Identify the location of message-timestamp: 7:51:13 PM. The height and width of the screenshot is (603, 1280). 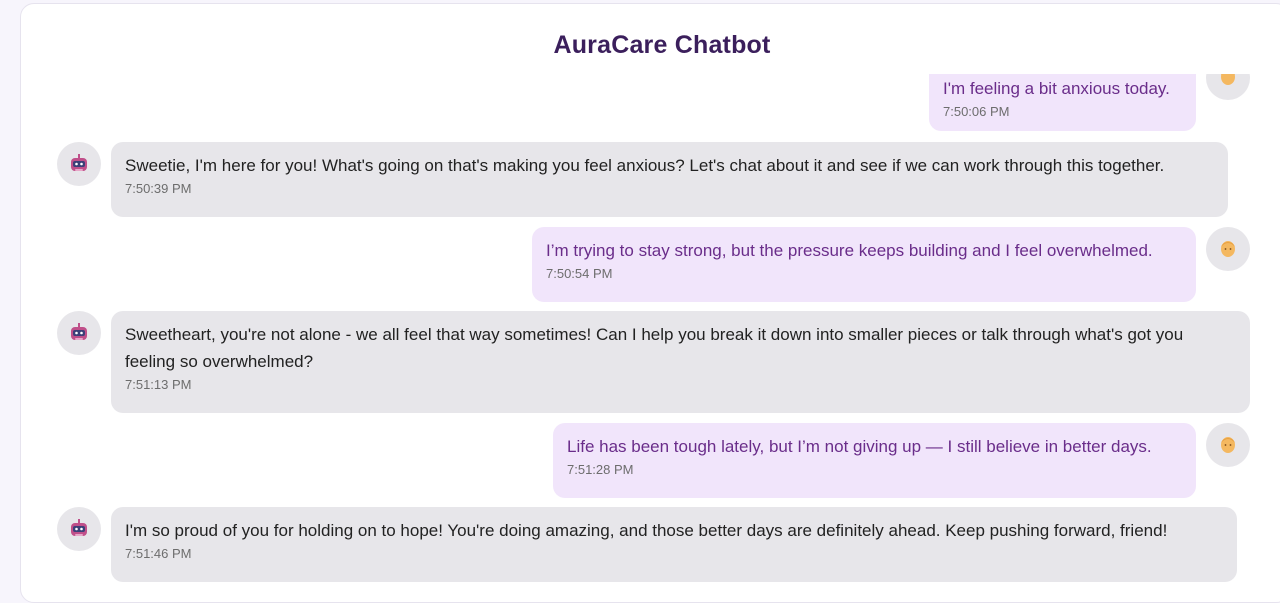
(158, 384).